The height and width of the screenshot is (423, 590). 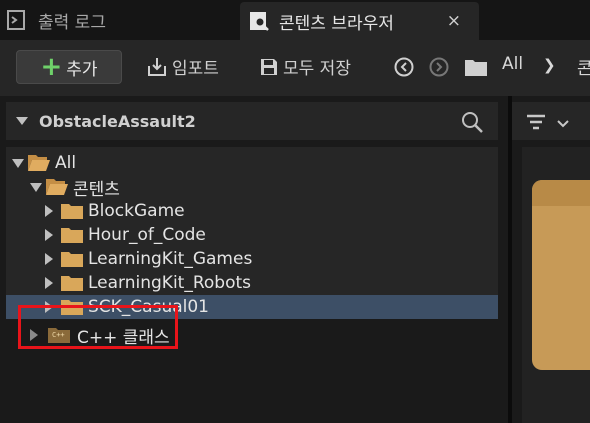 I want to click on output-log-icon, so click(x=16, y=20).